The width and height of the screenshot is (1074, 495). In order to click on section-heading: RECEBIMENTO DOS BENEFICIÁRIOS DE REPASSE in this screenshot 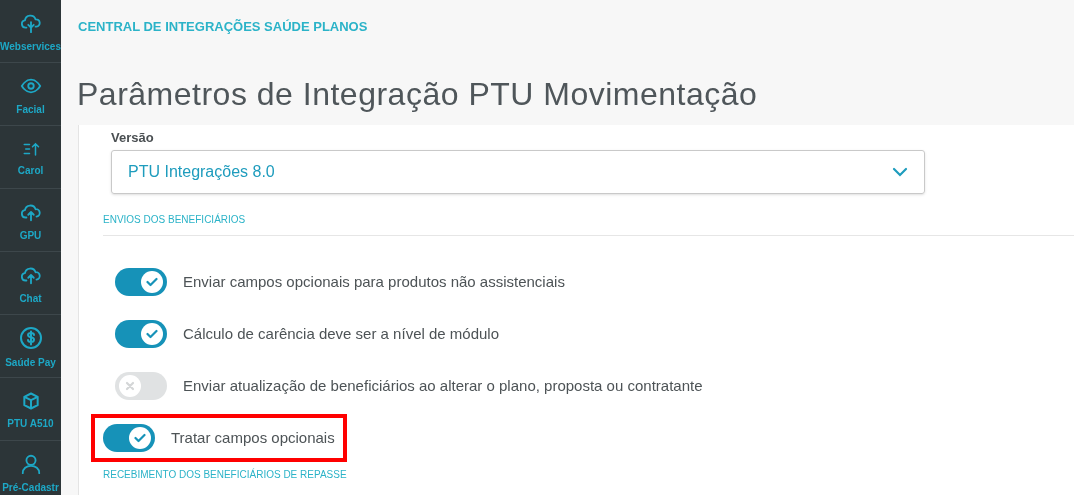, I will do `click(225, 474)`.